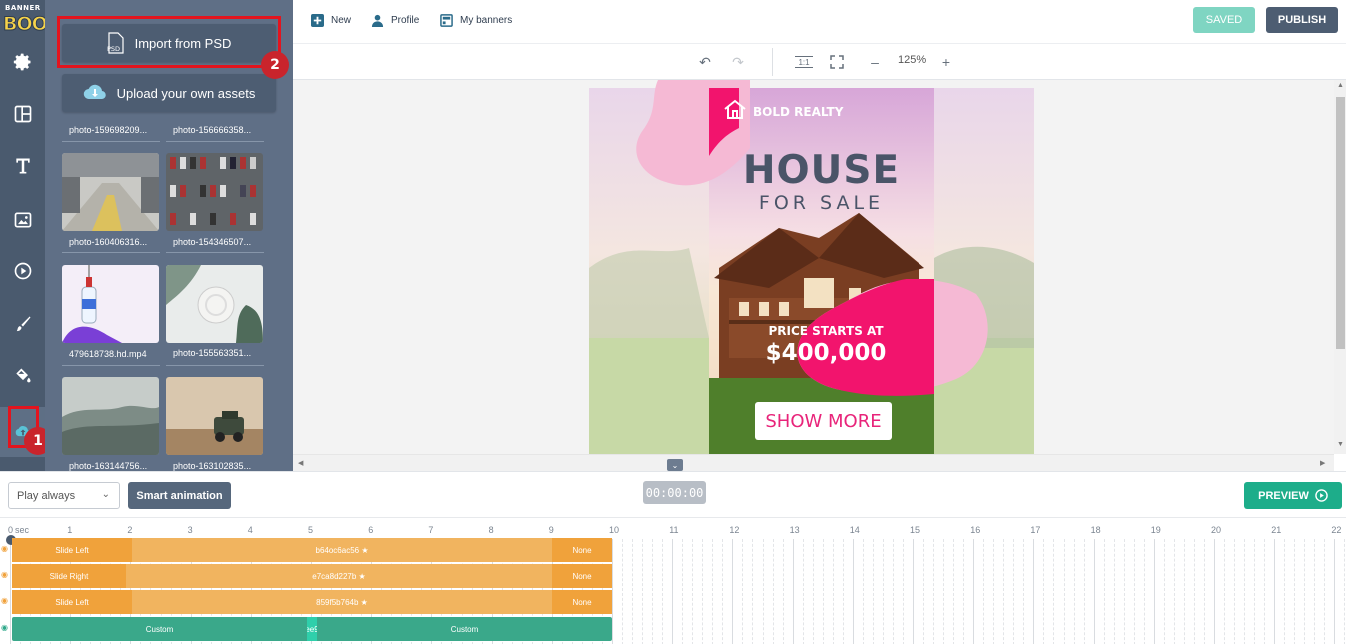  Describe the element at coordinates (1216, 530) in the screenshot. I see `ruler-tick-label: 20` at that location.